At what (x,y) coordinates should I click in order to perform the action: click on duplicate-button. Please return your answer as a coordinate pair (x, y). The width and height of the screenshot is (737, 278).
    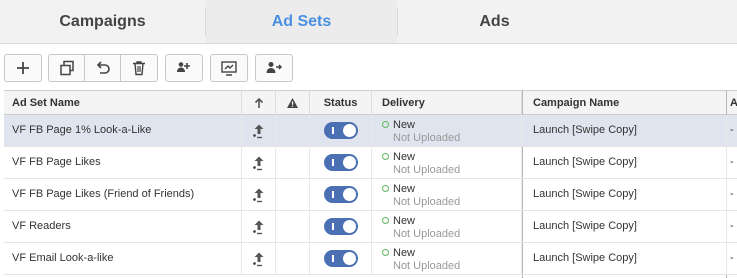
    Looking at the image, I should click on (67, 68).